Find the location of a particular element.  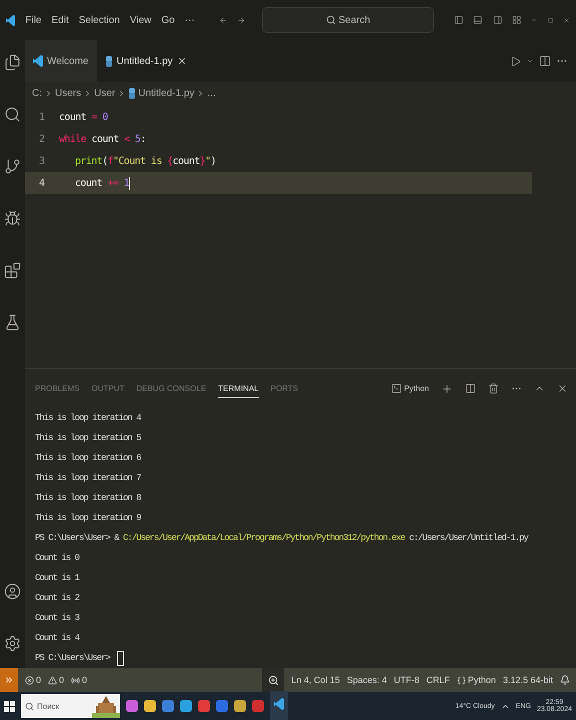

terminal-name: Python is located at coordinates (416, 388).